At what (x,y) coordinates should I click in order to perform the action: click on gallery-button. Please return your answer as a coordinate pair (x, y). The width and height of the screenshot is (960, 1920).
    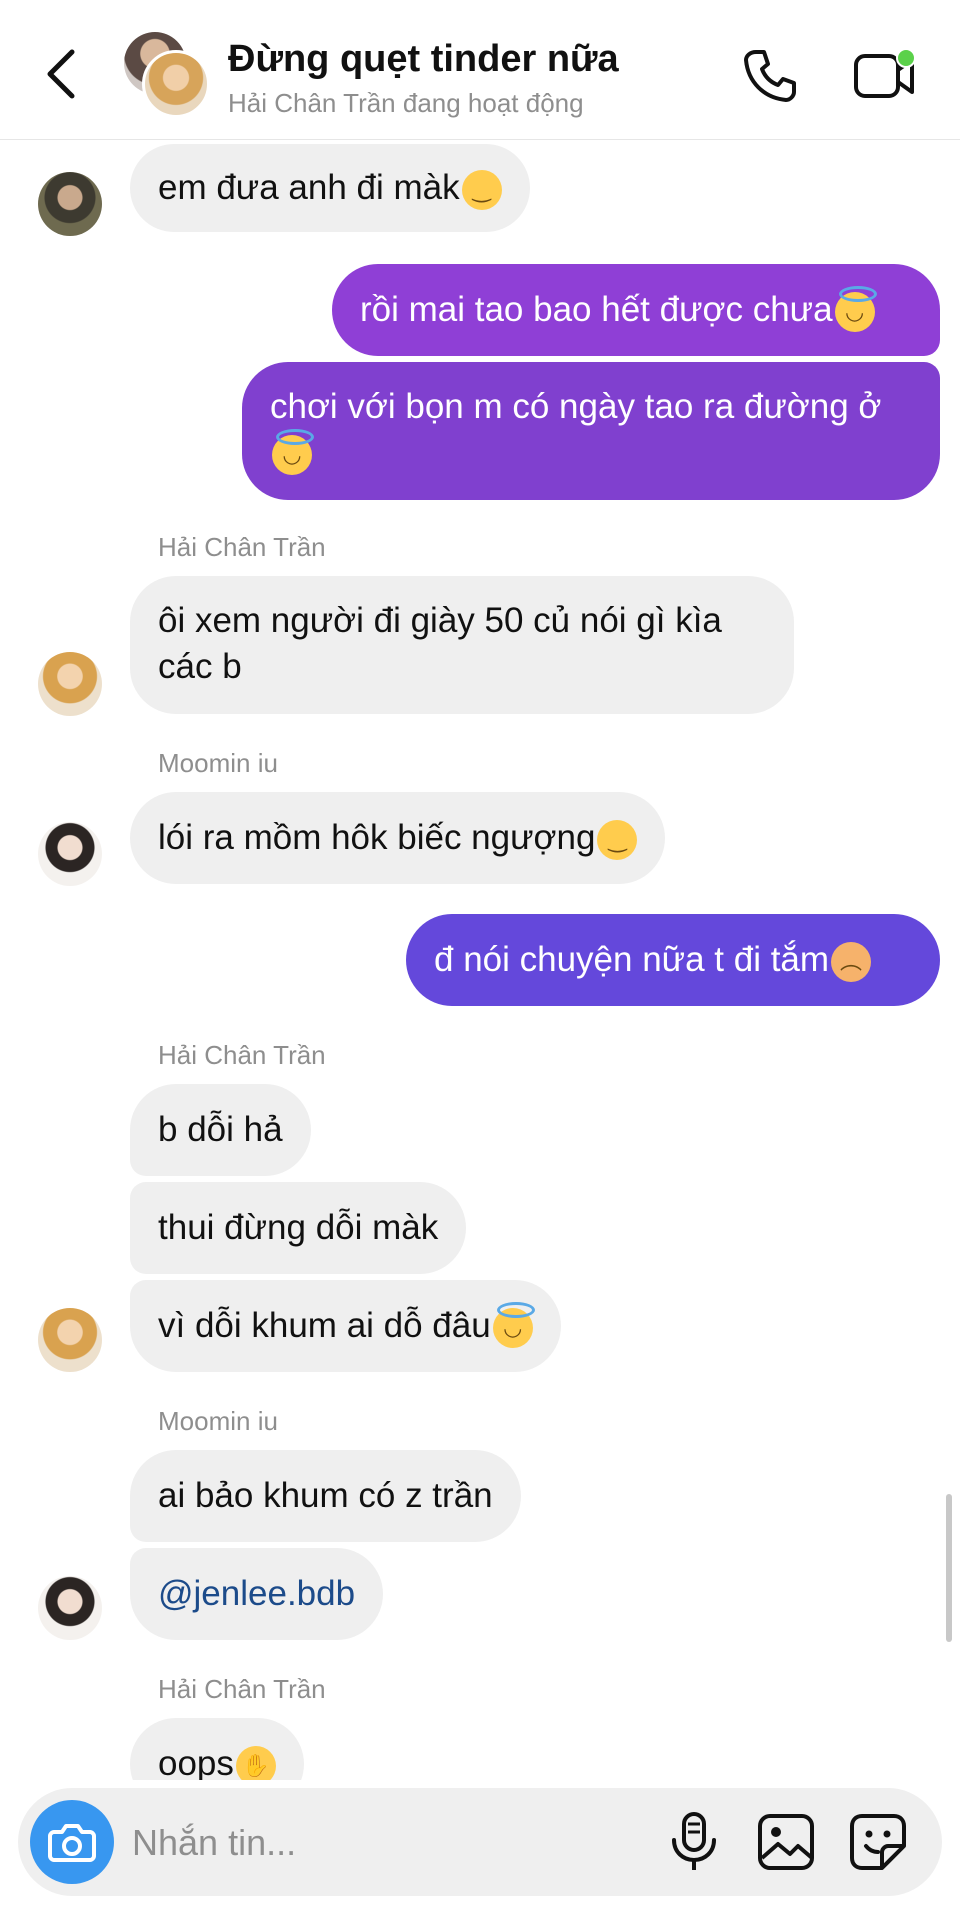
    Looking at the image, I should click on (786, 1842).